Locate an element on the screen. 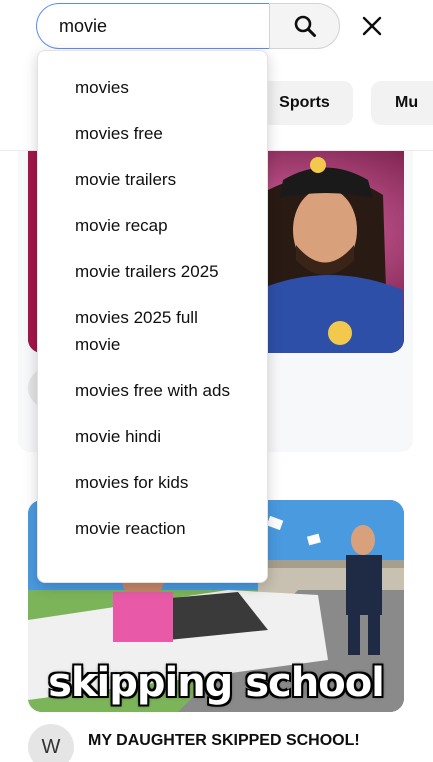  suggestion-item: movies is located at coordinates (152, 87).